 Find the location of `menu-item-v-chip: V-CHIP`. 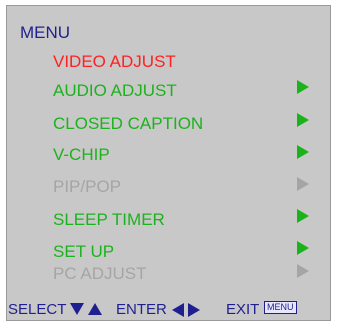

menu-item-v-chip: V-CHIP is located at coordinates (81, 154).